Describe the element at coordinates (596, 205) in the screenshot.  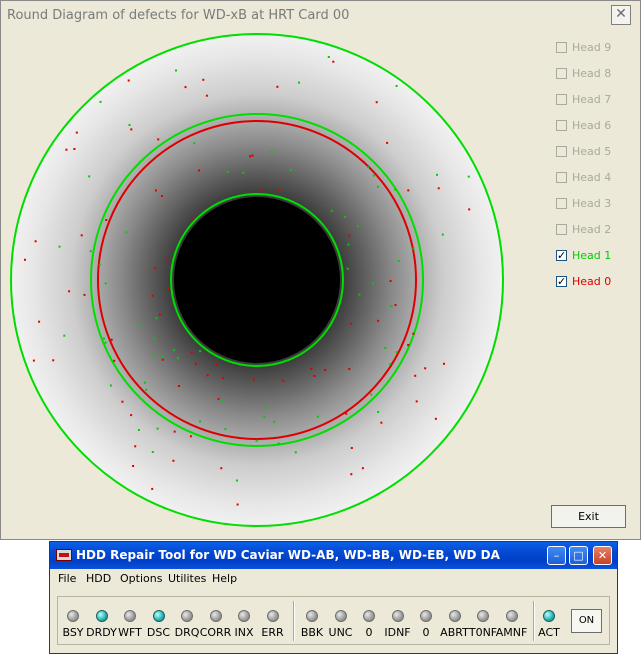
I see `head-checkbox-row: Head 3` at that location.